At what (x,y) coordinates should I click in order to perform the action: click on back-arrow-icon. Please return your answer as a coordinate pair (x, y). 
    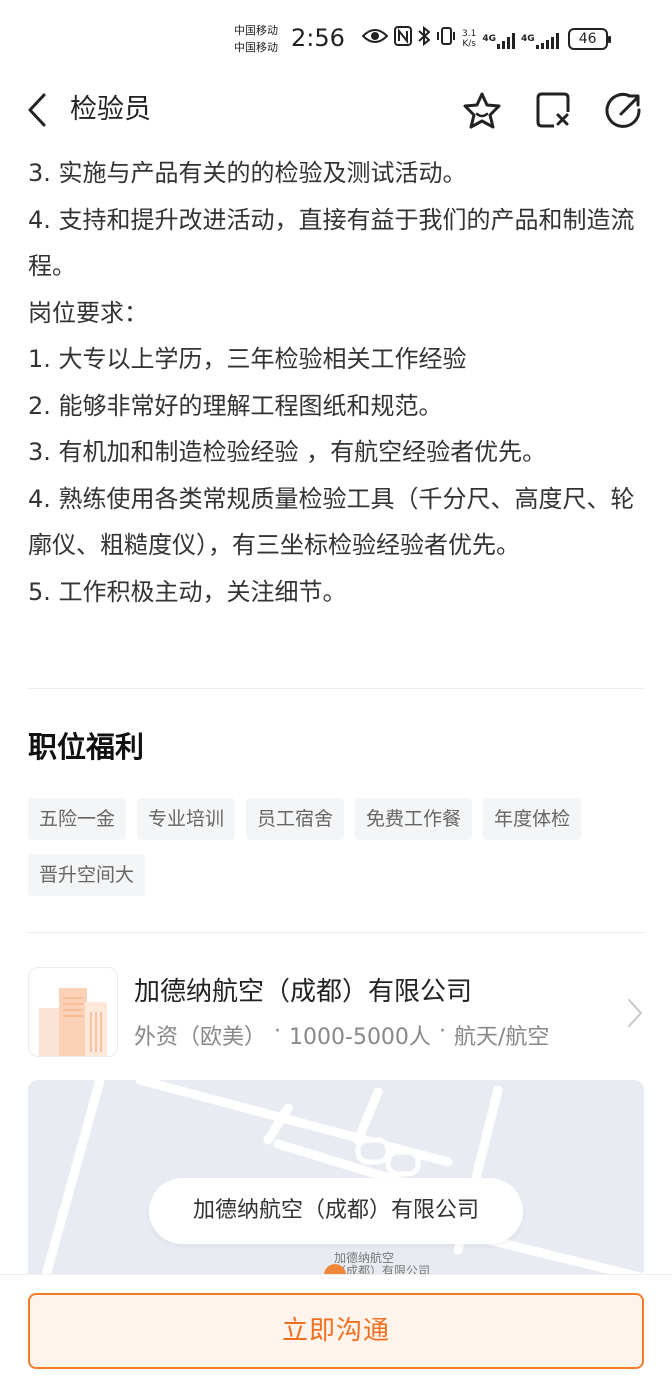
    Looking at the image, I should click on (37, 110).